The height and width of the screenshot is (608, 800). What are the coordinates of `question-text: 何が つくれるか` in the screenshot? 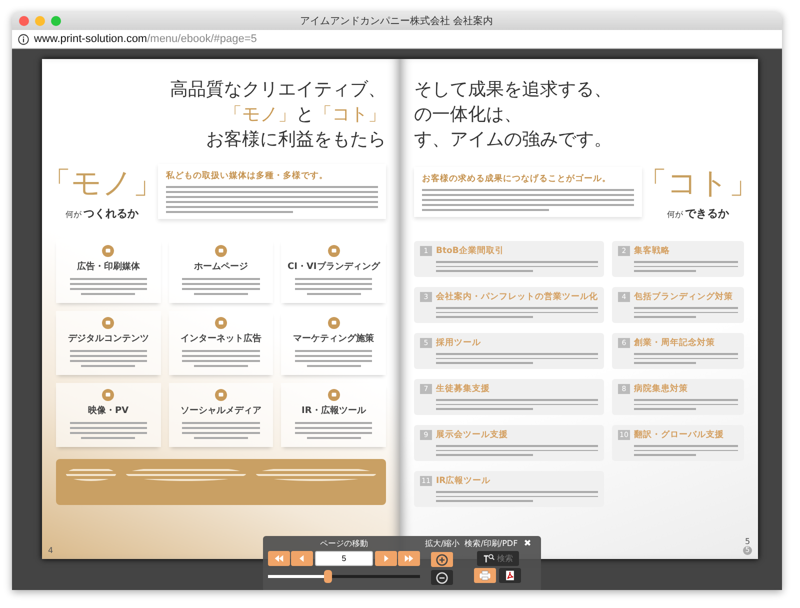 It's located at (102, 213).